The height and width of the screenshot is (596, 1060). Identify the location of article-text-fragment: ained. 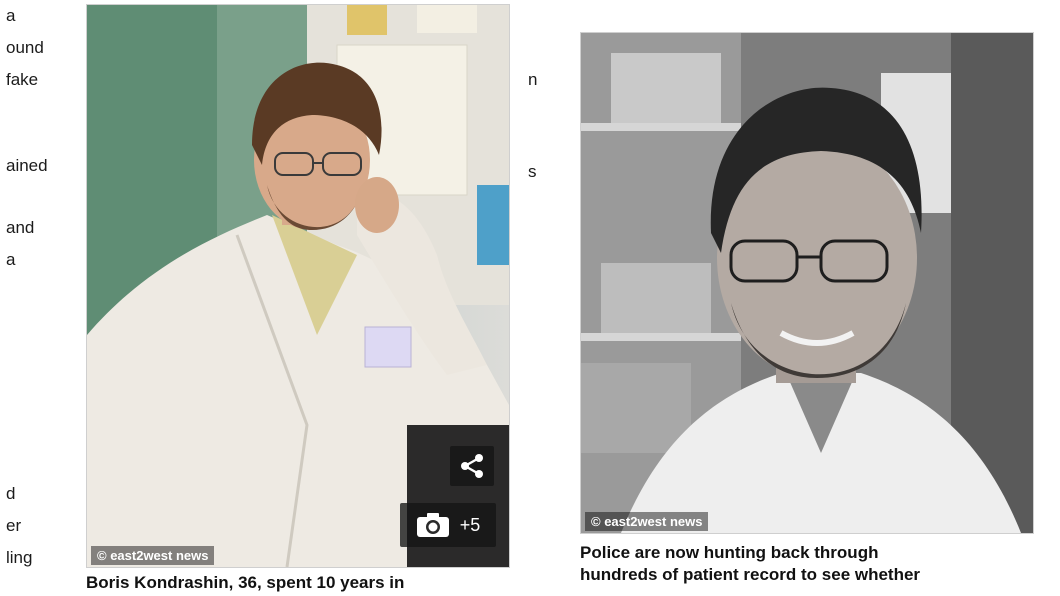
(27, 165).